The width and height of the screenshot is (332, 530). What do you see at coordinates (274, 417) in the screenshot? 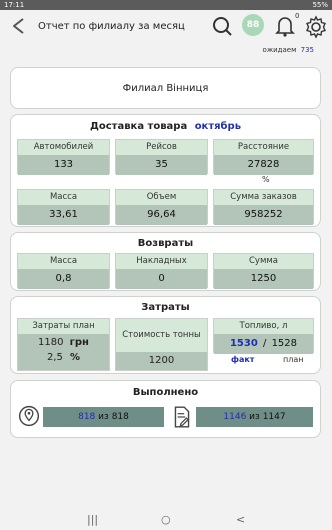
I see `done-right-total: 1147` at bounding box center [274, 417].